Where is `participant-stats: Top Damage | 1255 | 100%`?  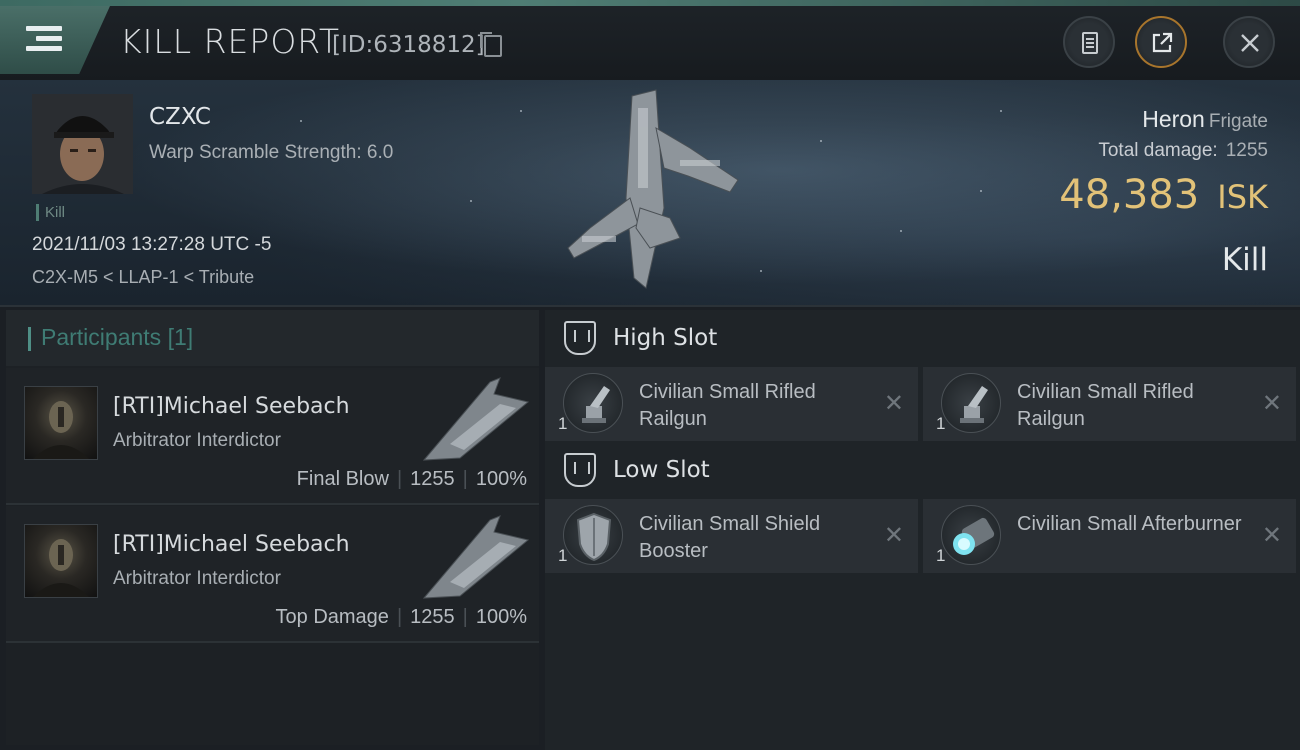
participant-stats: Top Damage | 1255 | 100% is located at coordinates (401, 617).